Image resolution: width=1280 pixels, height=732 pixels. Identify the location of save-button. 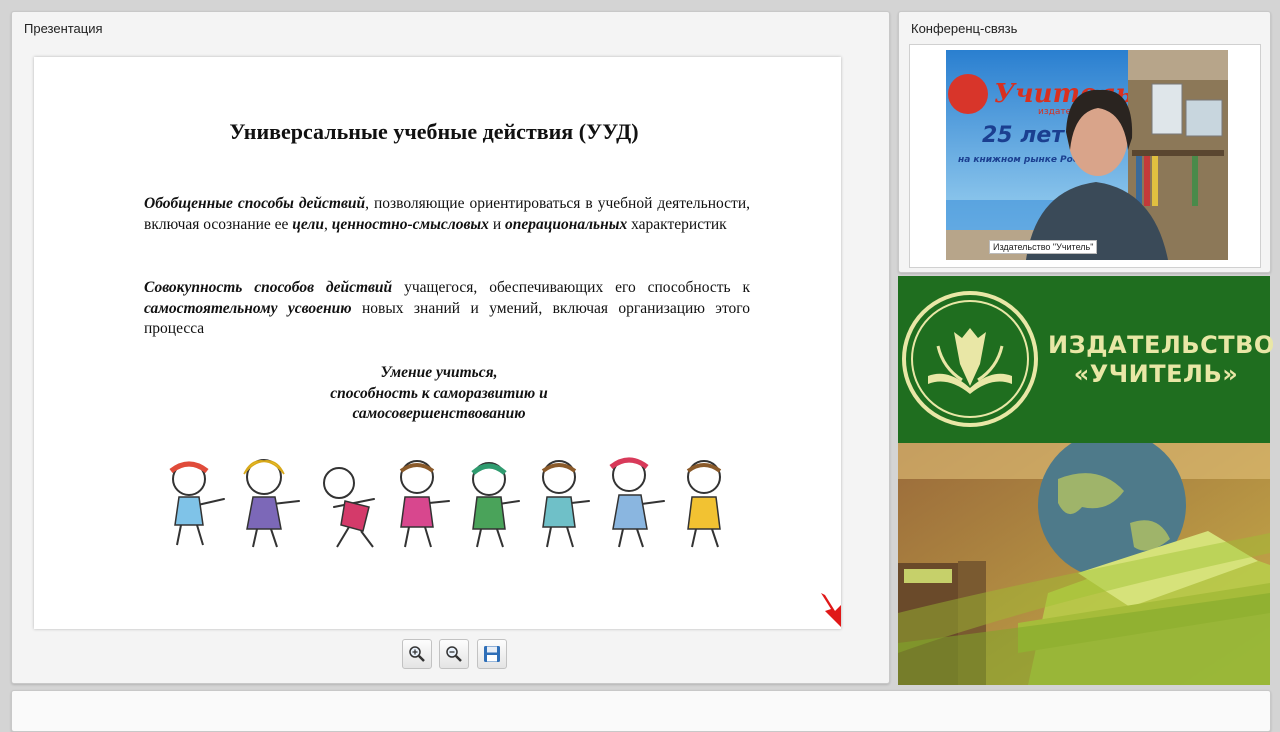
(491, 654).